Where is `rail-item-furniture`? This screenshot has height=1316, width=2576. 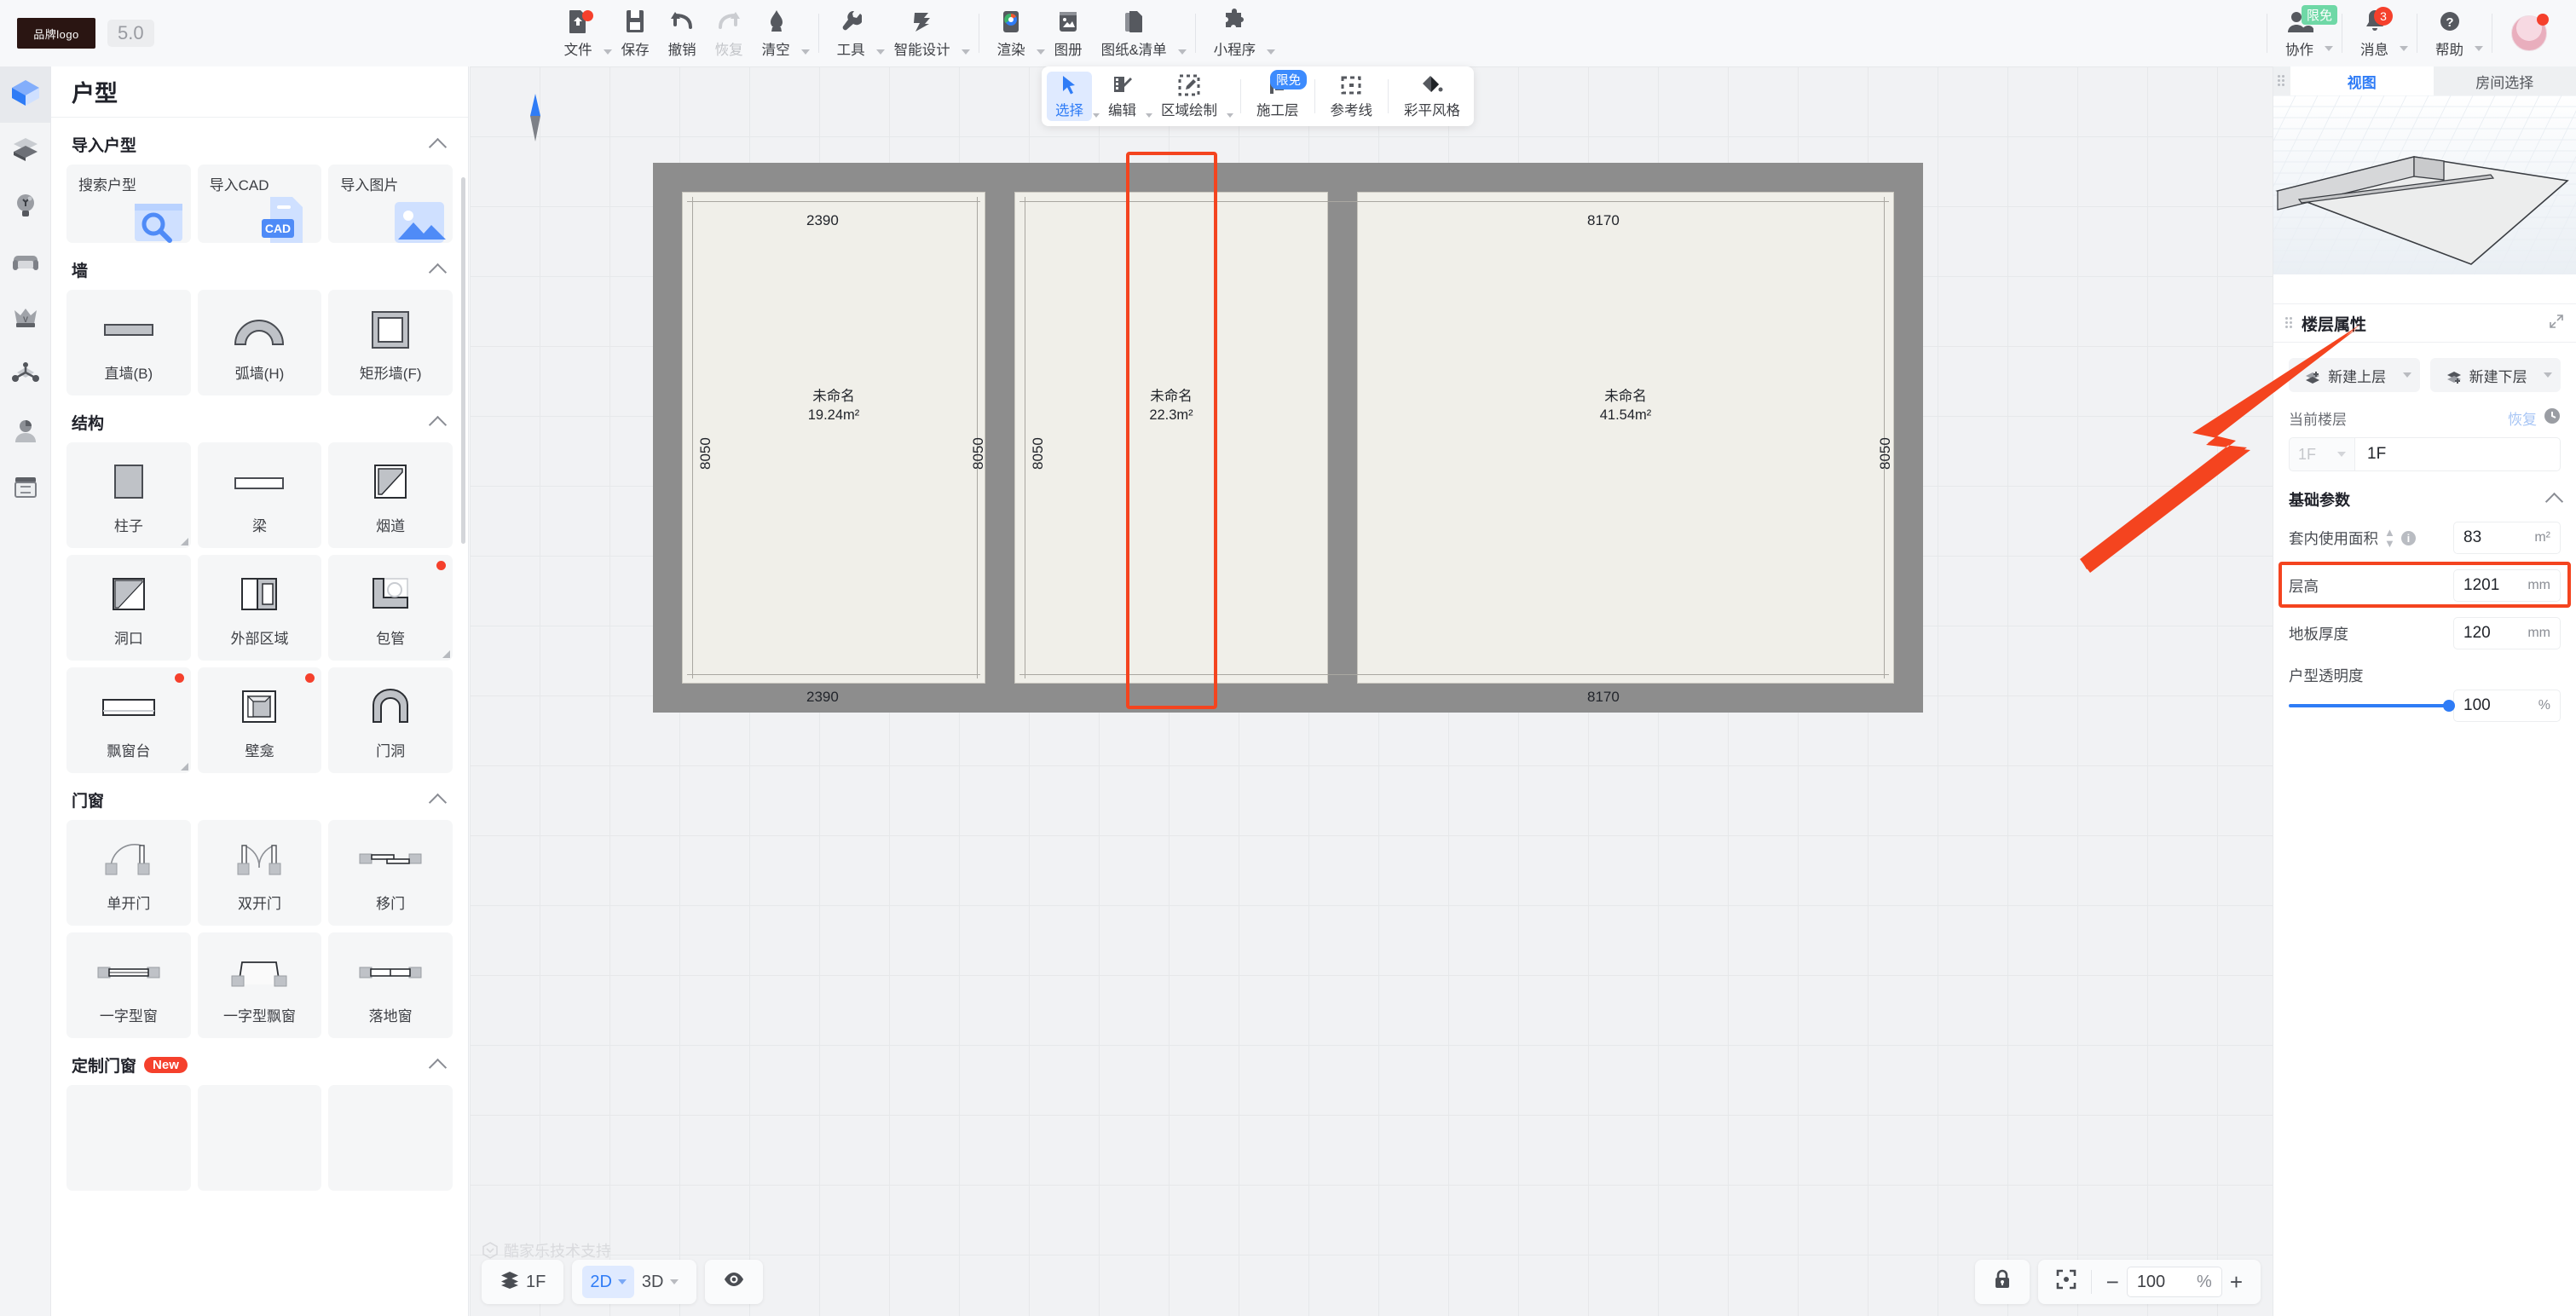
rail-item-furniture is located at coordinates (25, 263).